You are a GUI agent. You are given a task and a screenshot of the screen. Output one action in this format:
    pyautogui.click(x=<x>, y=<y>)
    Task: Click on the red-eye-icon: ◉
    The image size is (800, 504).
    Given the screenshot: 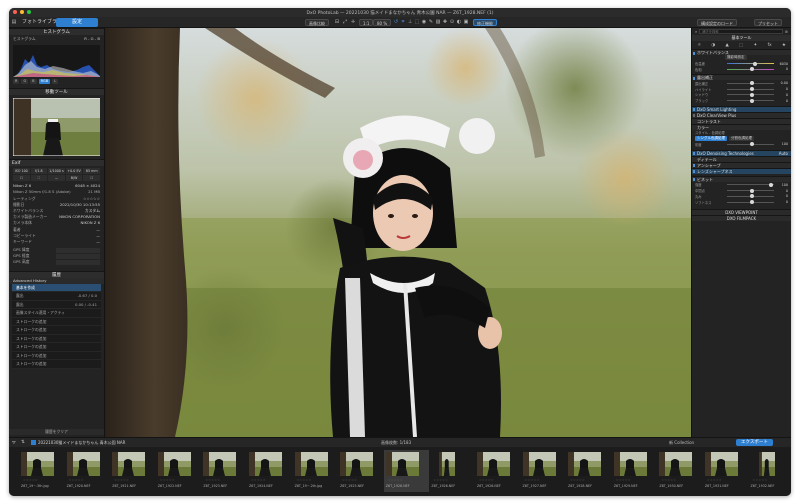 What is the action you would take?
    pyautogui.click(x=424, y=22)
    